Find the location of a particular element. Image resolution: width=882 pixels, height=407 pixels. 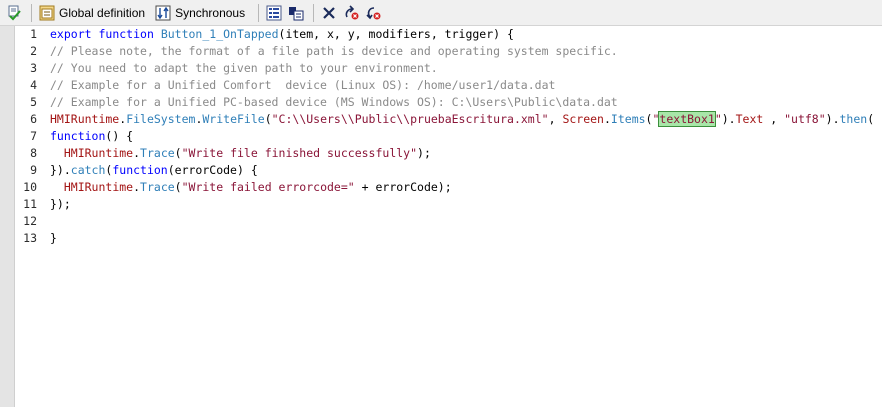

toolbar: Global definition Synchronous is located at coordinates (441, 13).